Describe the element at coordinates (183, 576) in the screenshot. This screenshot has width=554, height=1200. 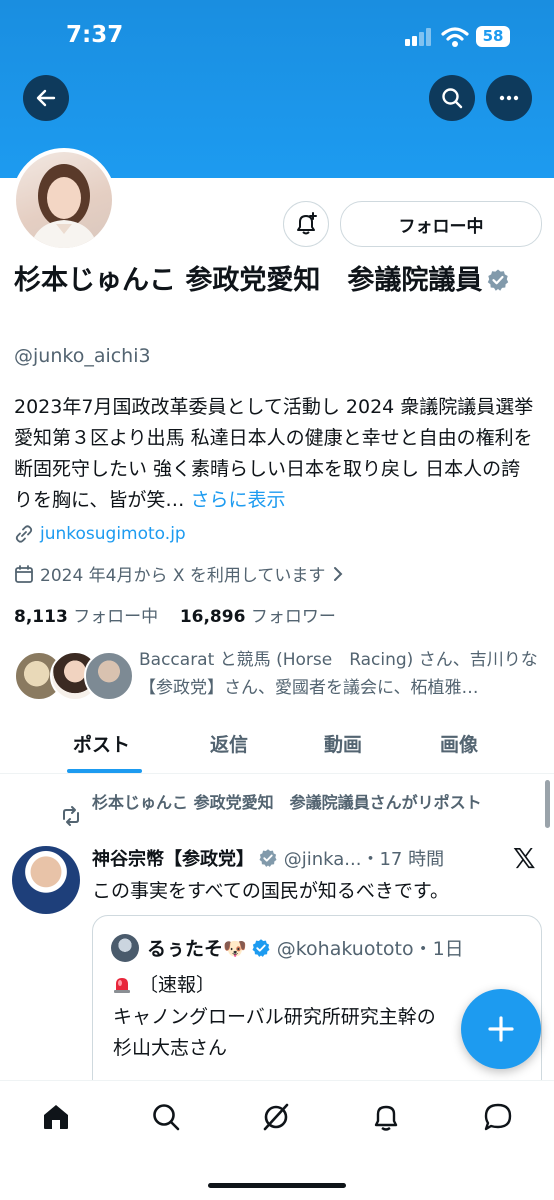
I see `joined-text: 2024 年4月から X を利用しています` at that location.